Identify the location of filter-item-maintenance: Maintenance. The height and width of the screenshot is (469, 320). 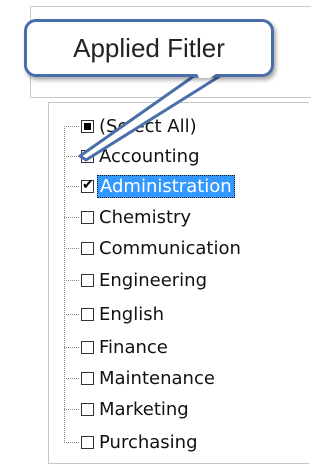
(179, 378).